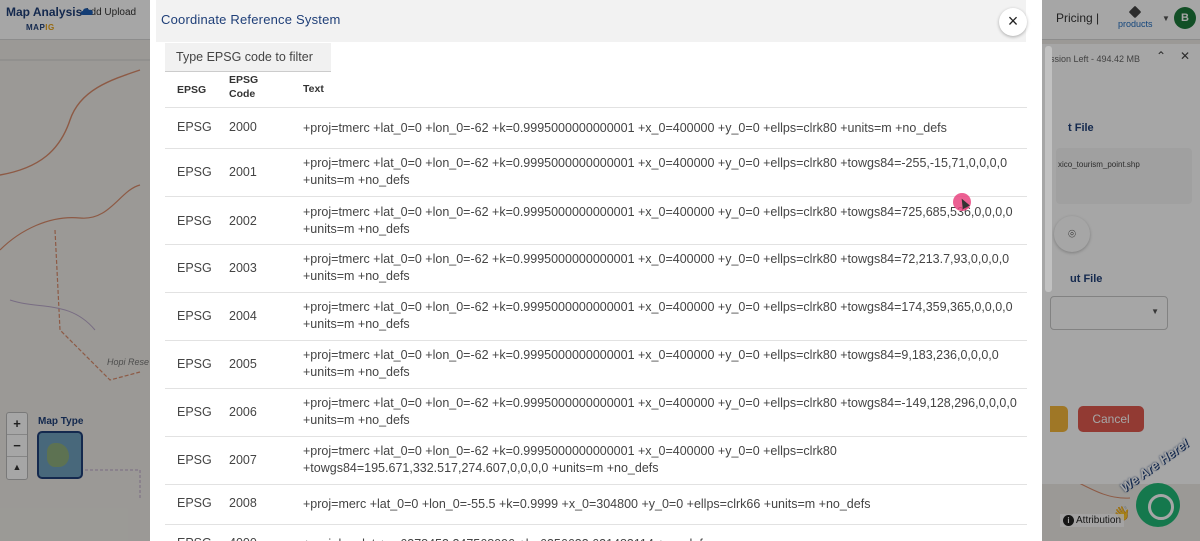 Image resolution: width=1200 pixels, height=541 pixels. I want to click on modal-header: Coordinate Reference System ×, so click(591, 21).